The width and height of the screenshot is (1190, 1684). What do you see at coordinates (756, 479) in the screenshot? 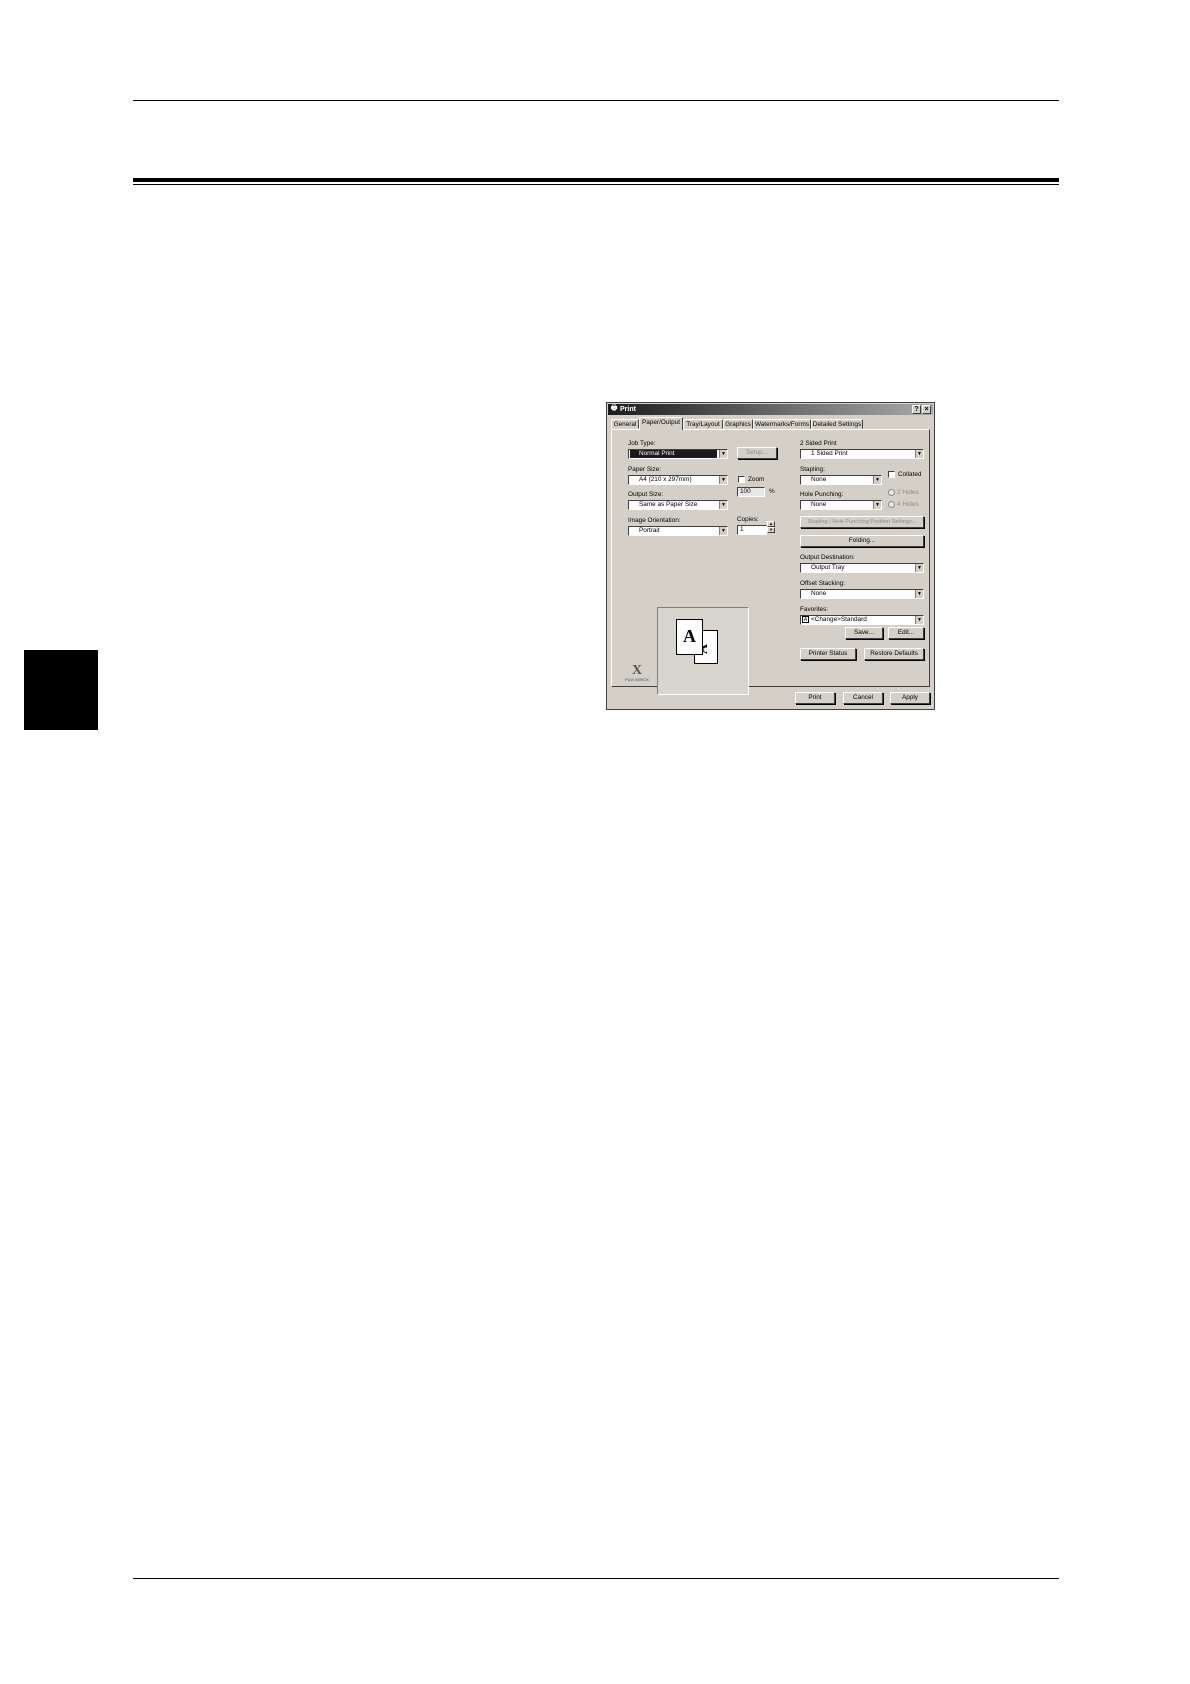
I see `zoom-label: Zoom` at bounding box center [756, 479].